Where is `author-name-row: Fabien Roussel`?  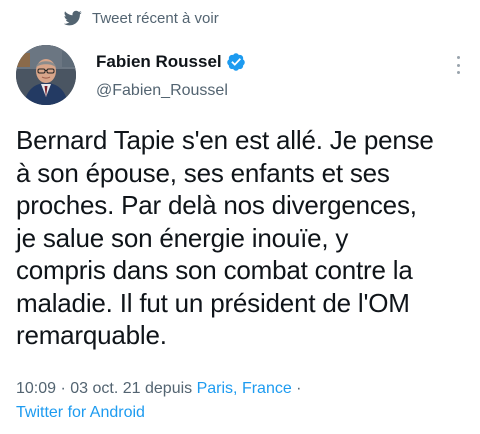 author-name-row: Fabien Roussel is located at coordinates (171, 62).